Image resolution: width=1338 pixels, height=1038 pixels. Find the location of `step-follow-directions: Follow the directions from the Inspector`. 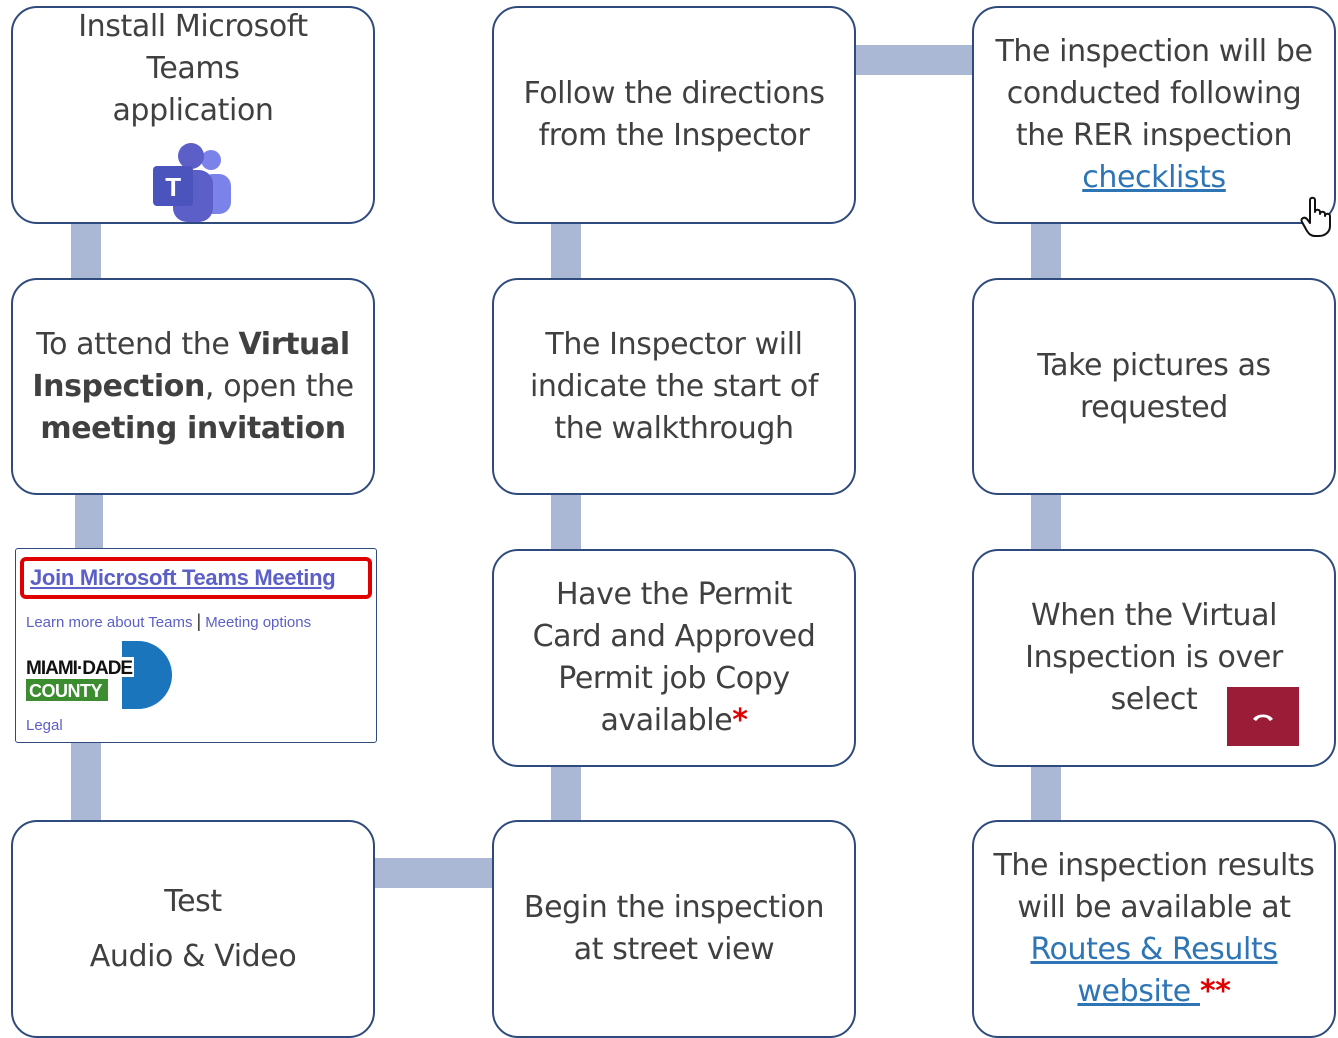

step-follow-directions: Follow the directions from the Inspector is located at coordinates (674, 115).